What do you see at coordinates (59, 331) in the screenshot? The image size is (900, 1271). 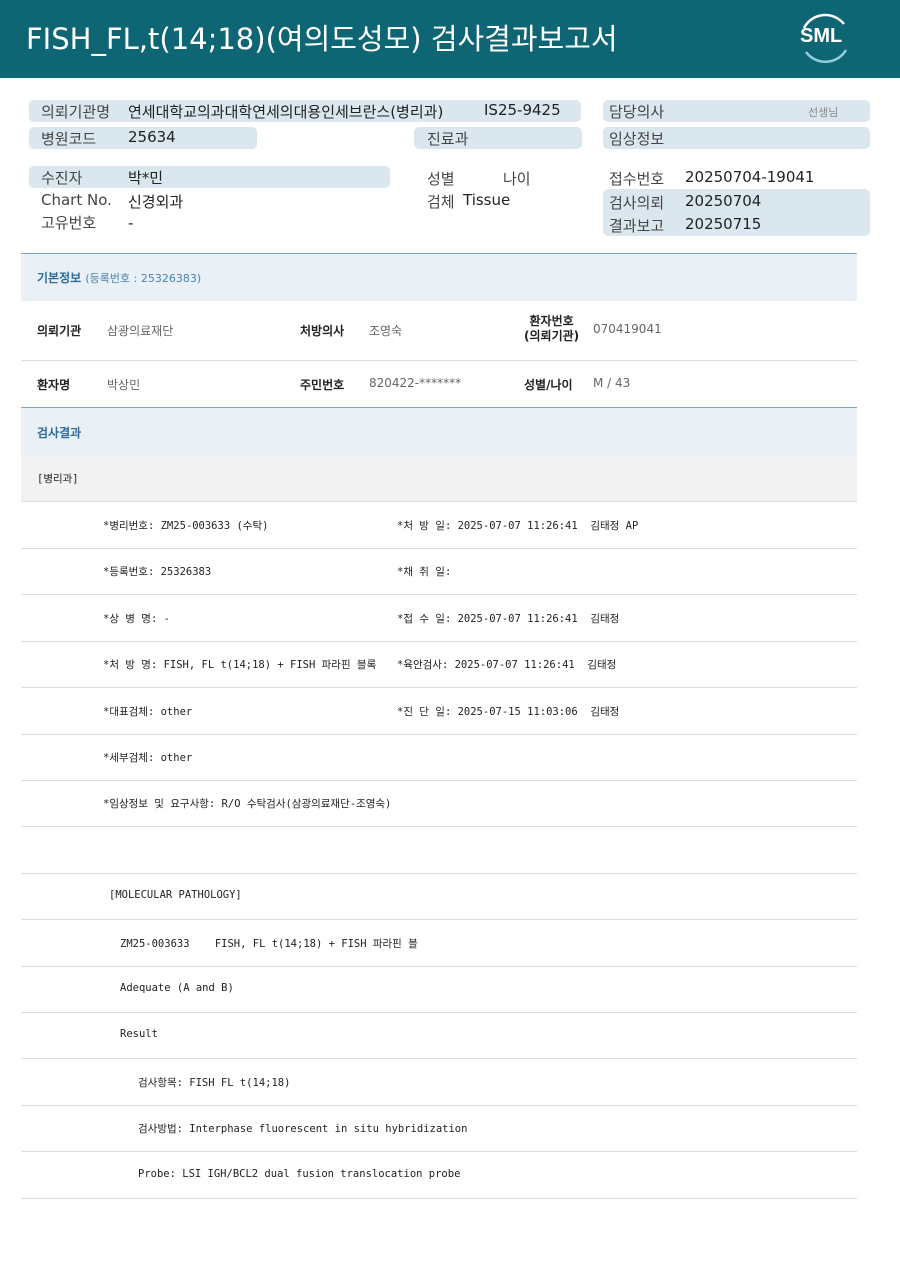 I see `institution-key: 의뢰기관` at bounding box center [59, 331].